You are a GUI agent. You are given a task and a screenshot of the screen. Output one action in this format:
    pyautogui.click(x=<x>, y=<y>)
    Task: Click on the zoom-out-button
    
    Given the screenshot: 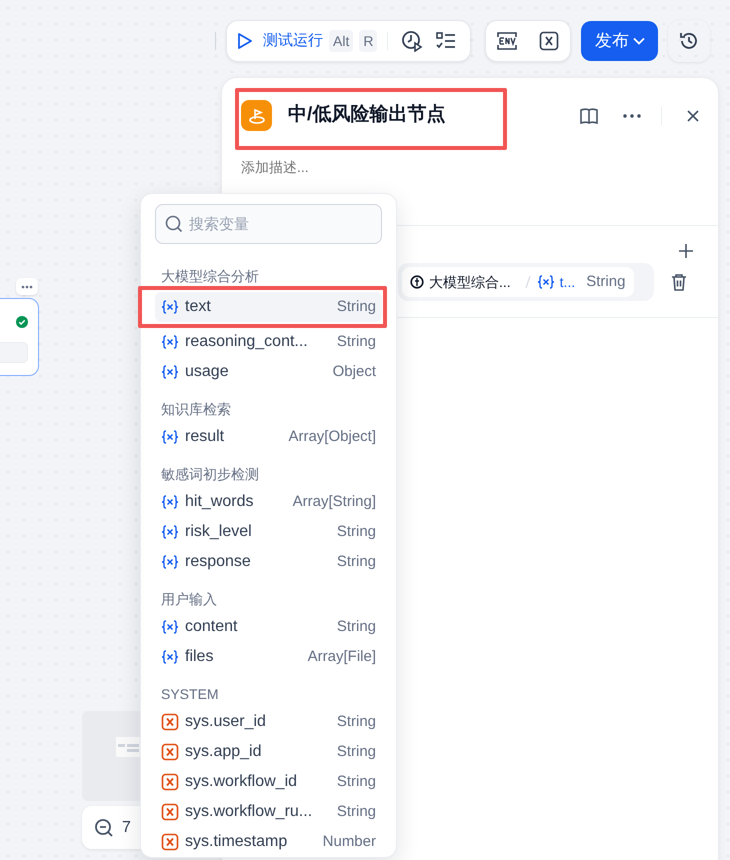 What is the action you would take?
    pyautogui.click(x=104, y=828)
    